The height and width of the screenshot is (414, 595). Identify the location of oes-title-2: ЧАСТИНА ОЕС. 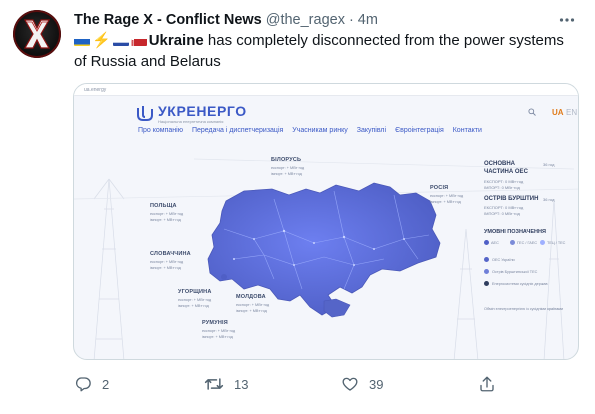
(506, 172).